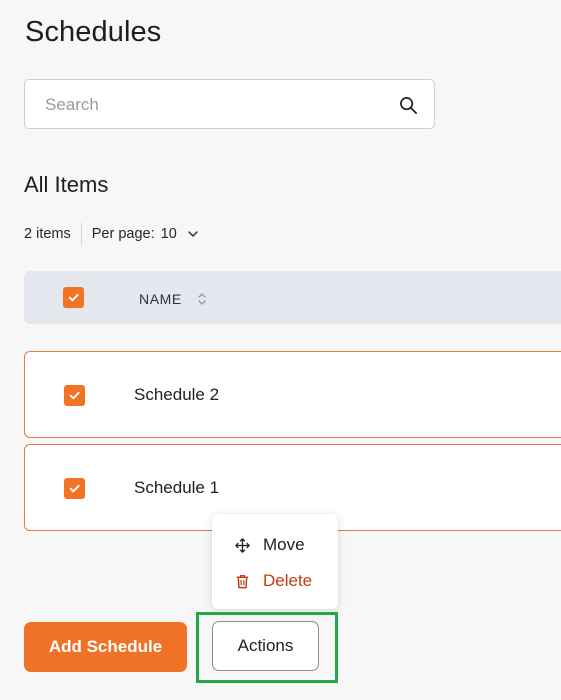 This screenshot has height=700, width=561. What do you see at coordinates (284, 544) in the screenshot?
I see `menu-item-move-label: Move` at bounding box center [284, 544].